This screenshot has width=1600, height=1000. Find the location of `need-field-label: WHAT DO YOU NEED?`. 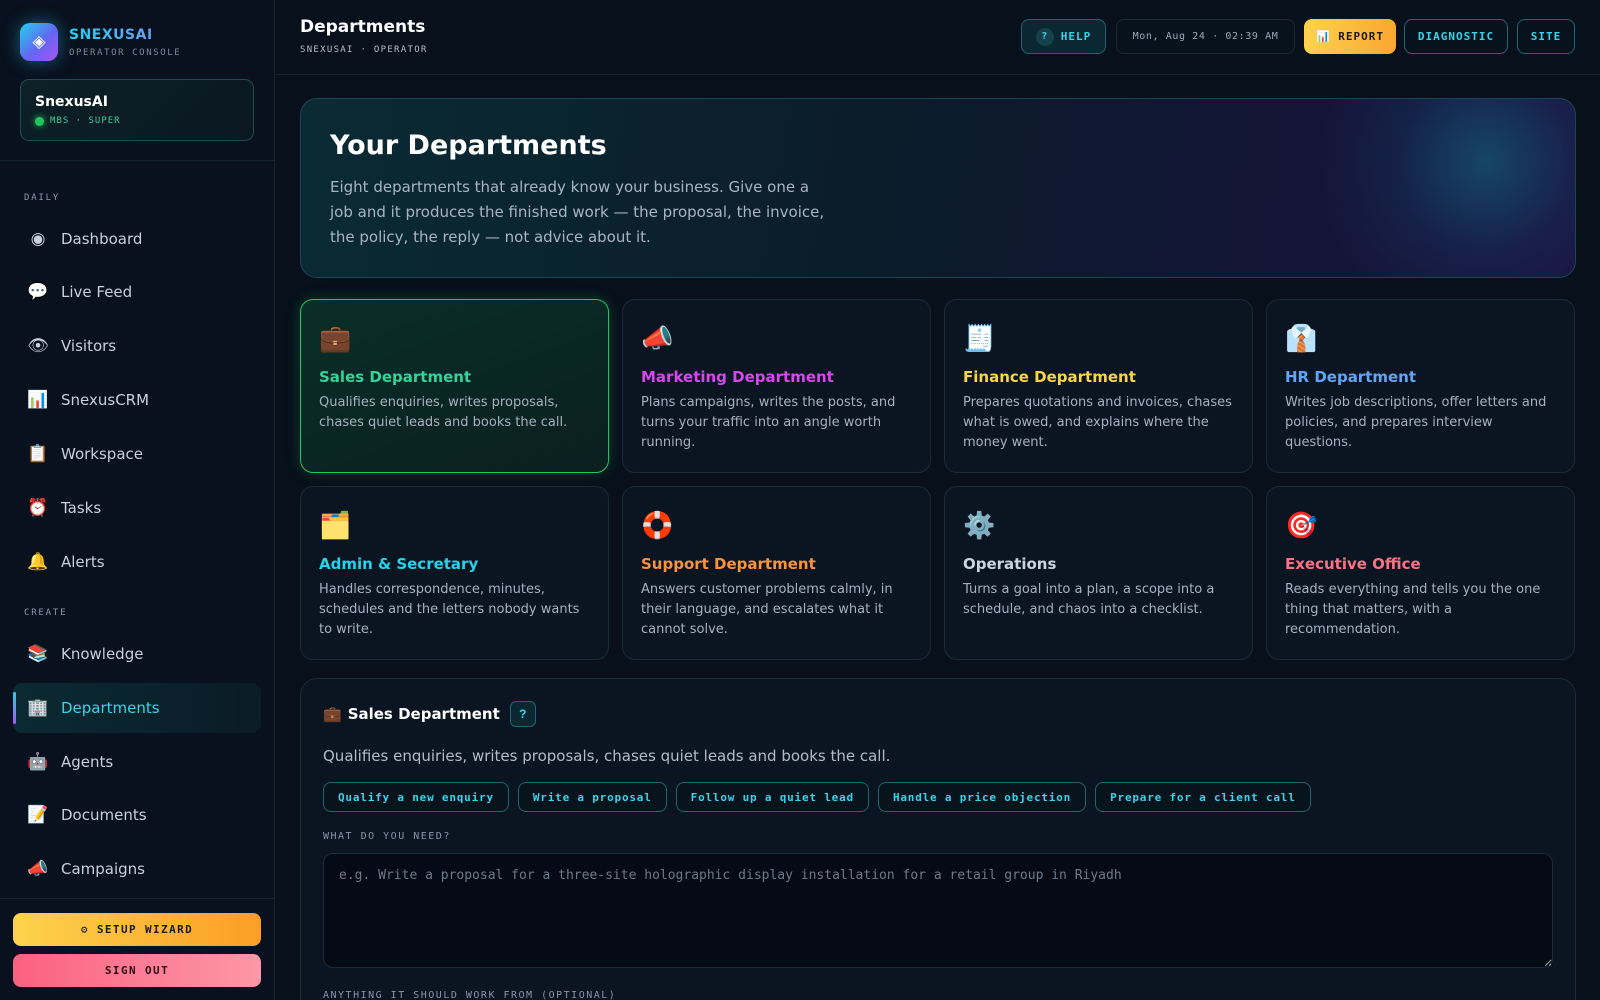

need-field-label: WHAT DO YOU NEED? is located at coordinates (387, 836).